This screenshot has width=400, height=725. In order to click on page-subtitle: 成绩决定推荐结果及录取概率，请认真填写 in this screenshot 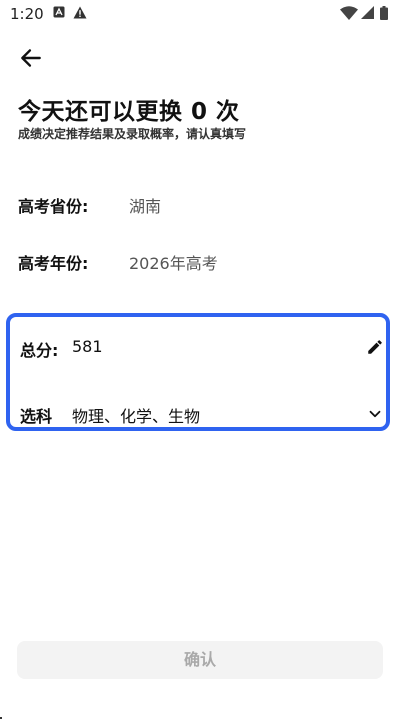, I will do `click(132, 134)`.